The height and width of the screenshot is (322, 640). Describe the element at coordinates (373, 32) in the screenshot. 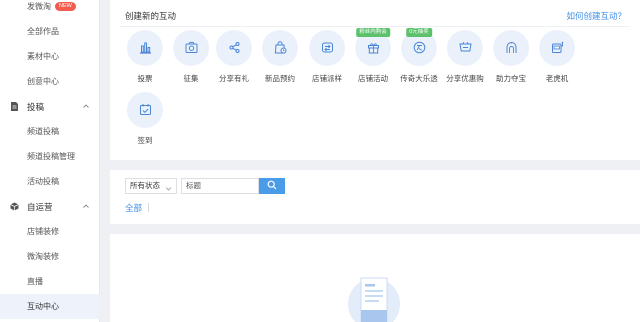

I see `fans-purchase-tag: 粉丝内购会` at that location.